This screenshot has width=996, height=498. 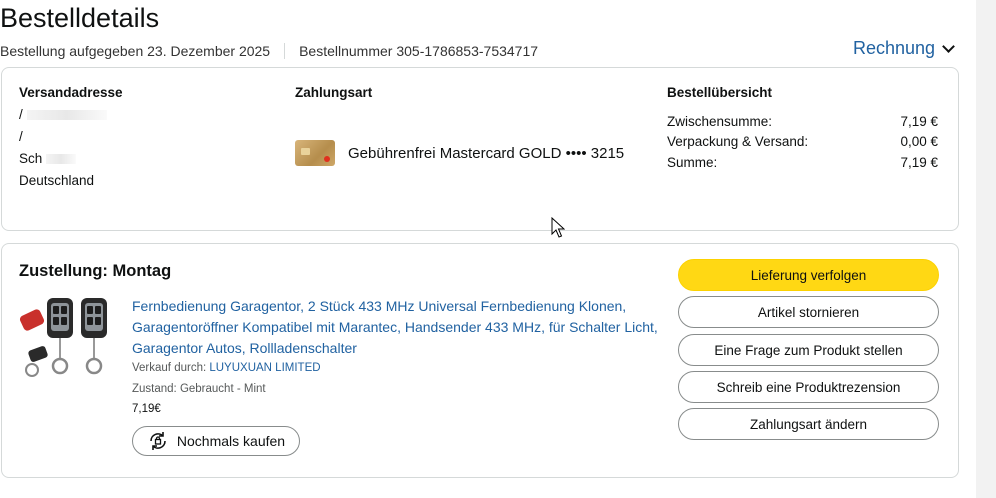 I want to click on buy-again-button: Nochmals kaufen, so click(x=216, y=441).